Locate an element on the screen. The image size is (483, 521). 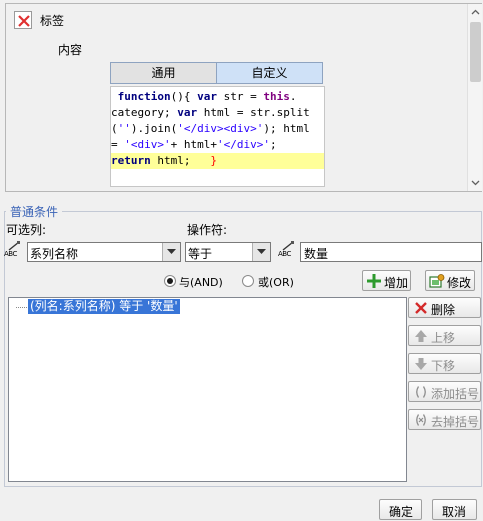
operator-select-arrow is located at coordinates (261, 252).